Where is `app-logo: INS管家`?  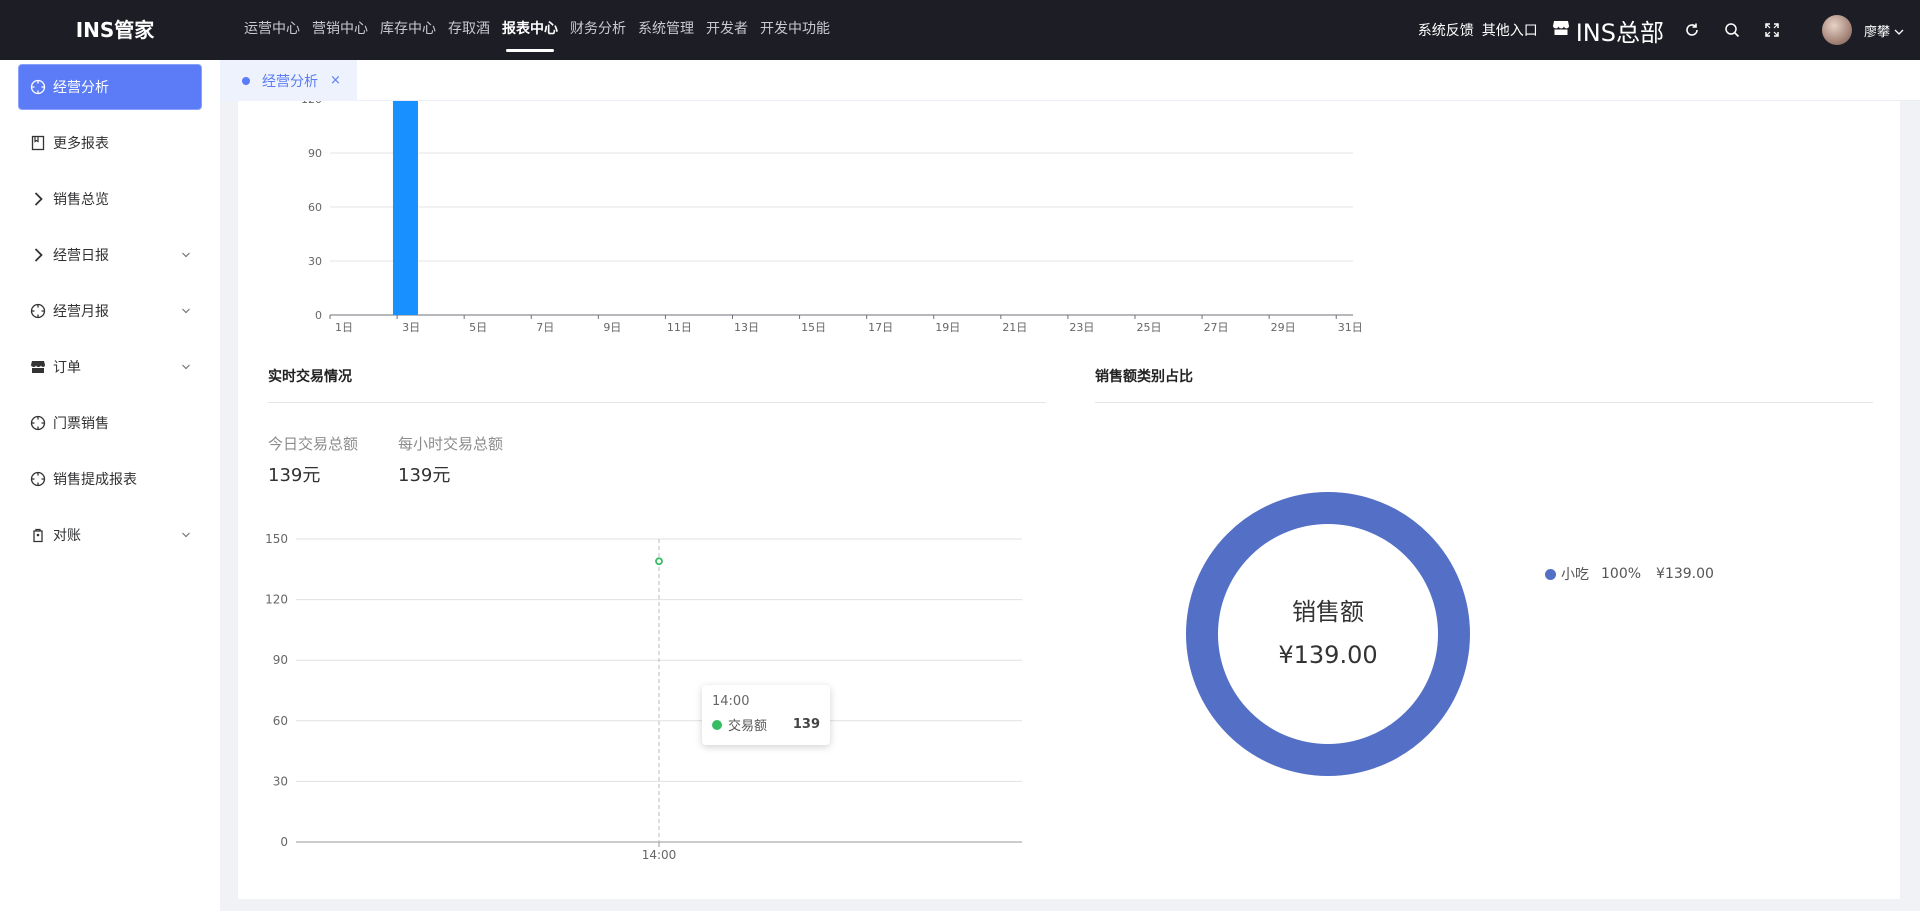
app-logo: INS管家 is located at coordinates (115, 30).